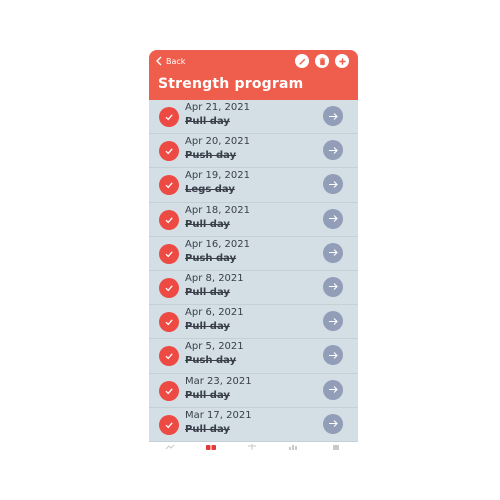 Image resolution: width=500 pixels, height=500 pixels. I want to click on workout-row: Apr 8, 2021 Pull day, so click(253, 288).